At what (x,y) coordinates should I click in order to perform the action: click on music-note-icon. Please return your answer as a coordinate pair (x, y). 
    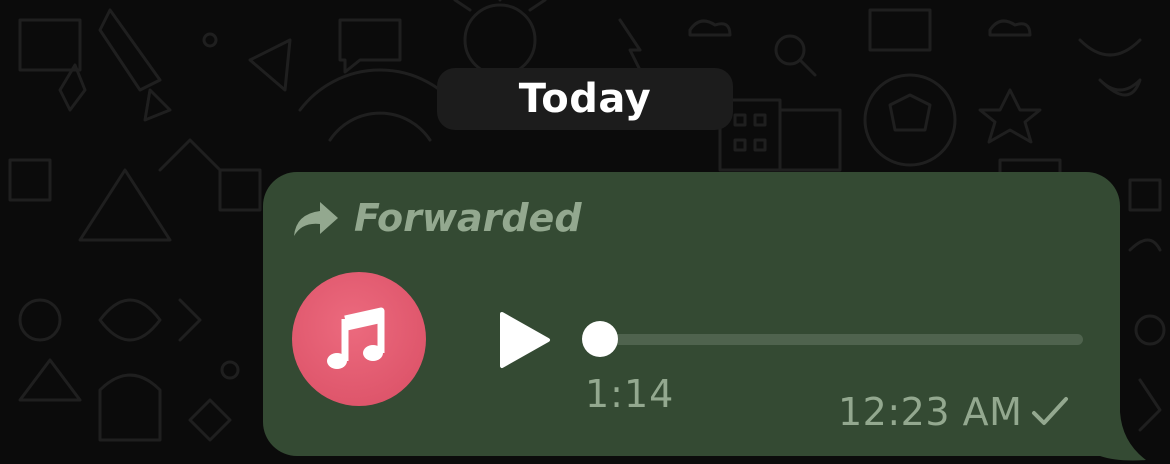
    Looking at the image, I should click on (356, 338).